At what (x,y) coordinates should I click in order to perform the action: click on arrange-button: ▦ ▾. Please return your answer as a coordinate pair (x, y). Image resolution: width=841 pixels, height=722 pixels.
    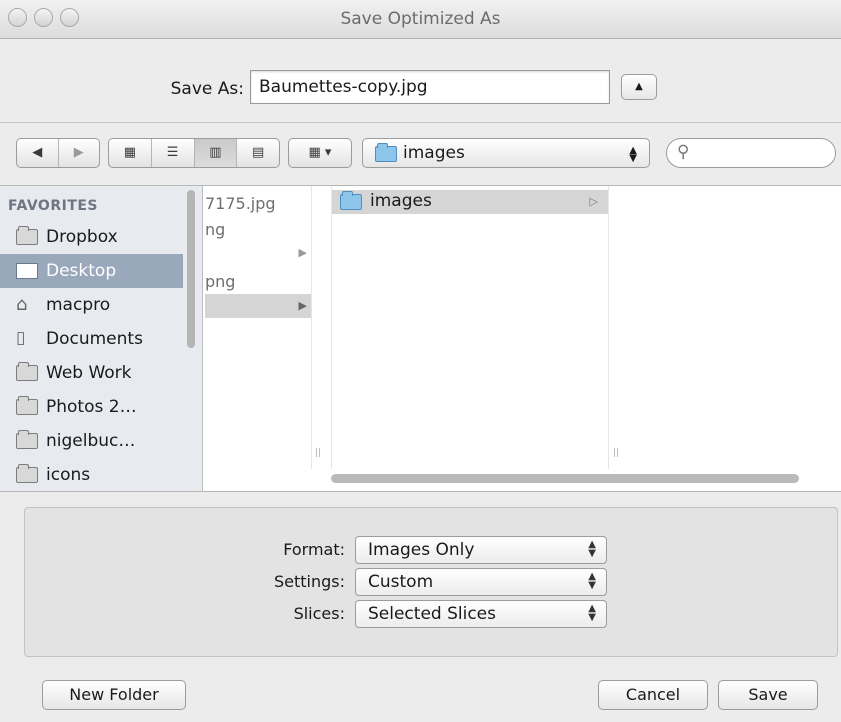
    Looking at the image, I should click on (320, 153).